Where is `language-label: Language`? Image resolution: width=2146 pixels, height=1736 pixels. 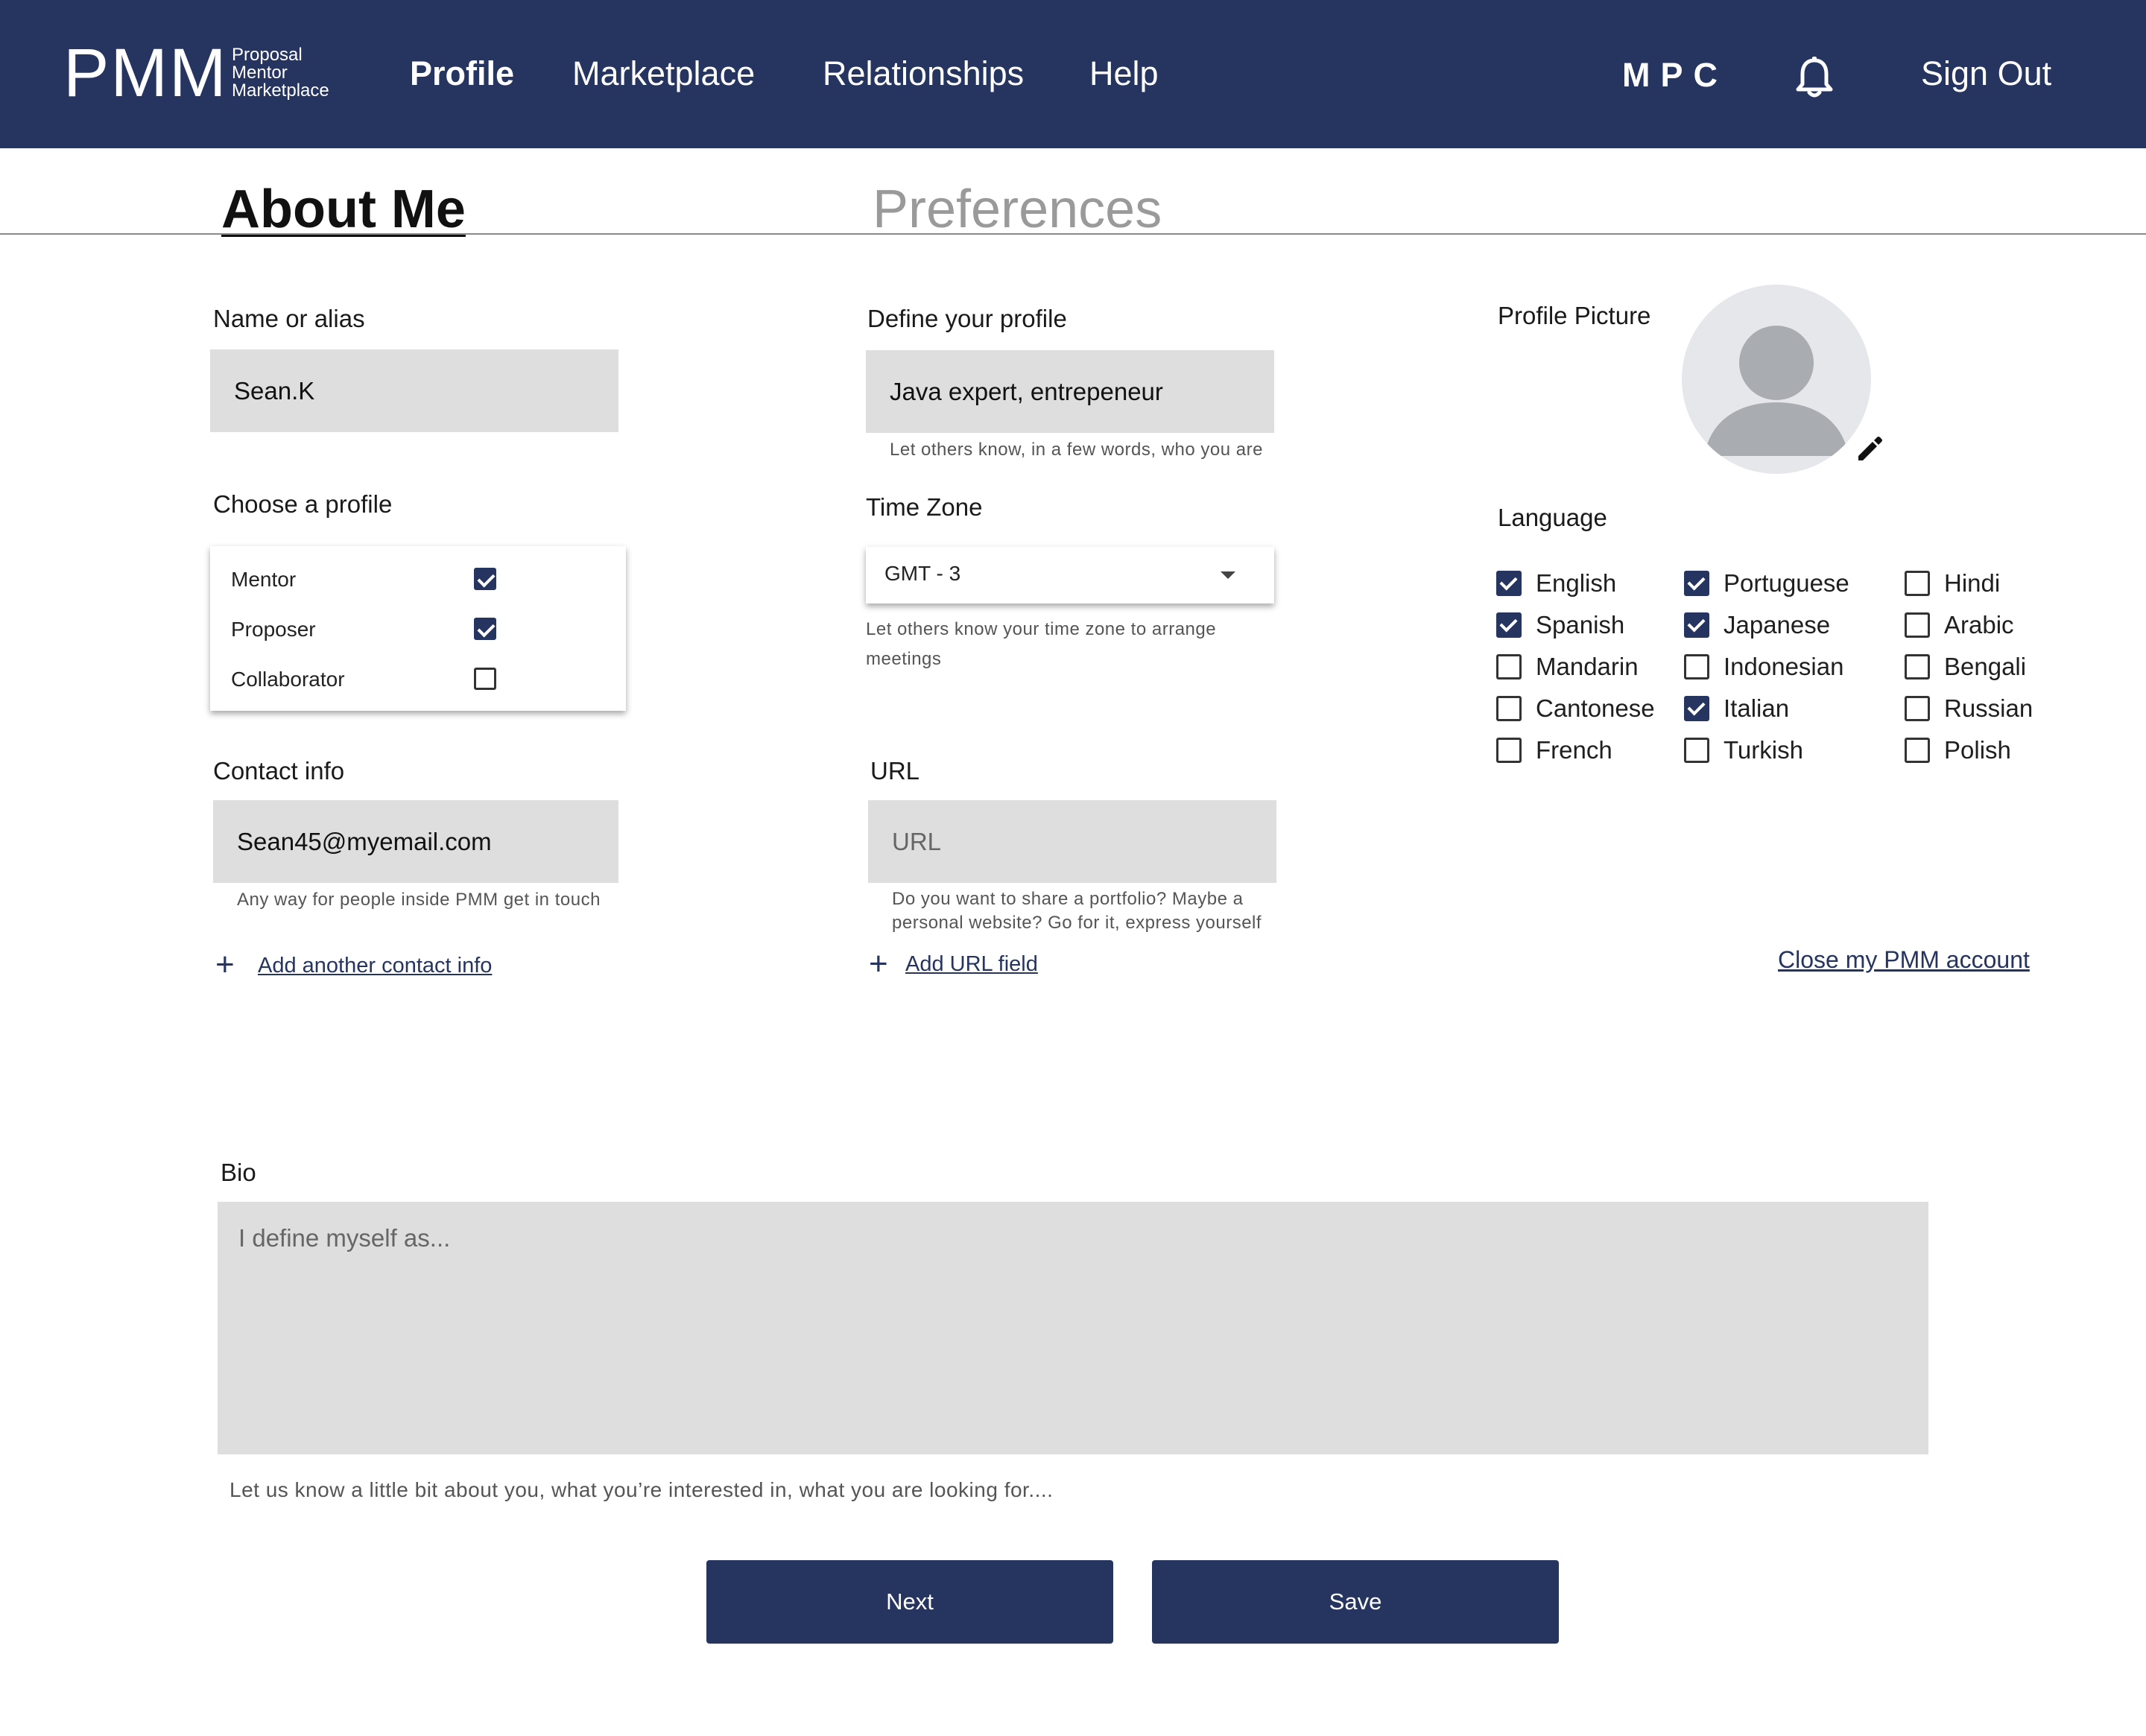
language-label: Language is located at coordinates (1552, 517).